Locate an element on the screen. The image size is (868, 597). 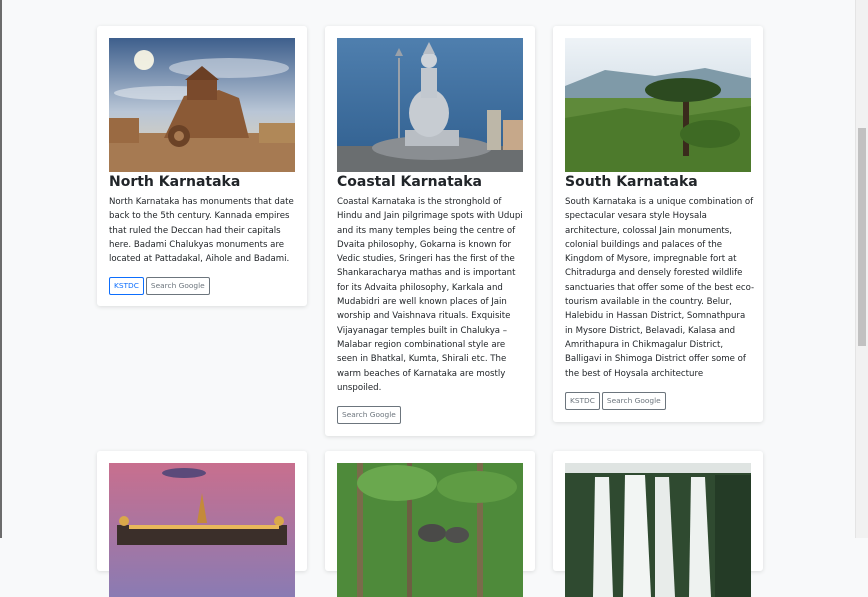
waterfall-image is located at coordinates (658, 530).